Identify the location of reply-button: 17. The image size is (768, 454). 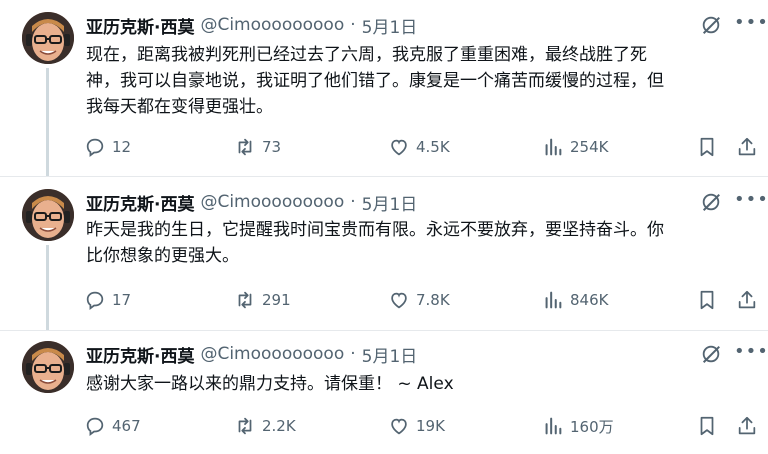
(107, 300).